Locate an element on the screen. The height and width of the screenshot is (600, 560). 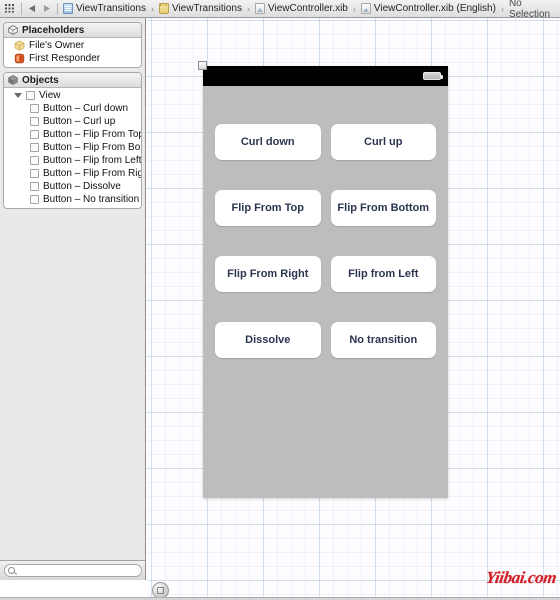
status-bar is located at coordinates (325, 76).